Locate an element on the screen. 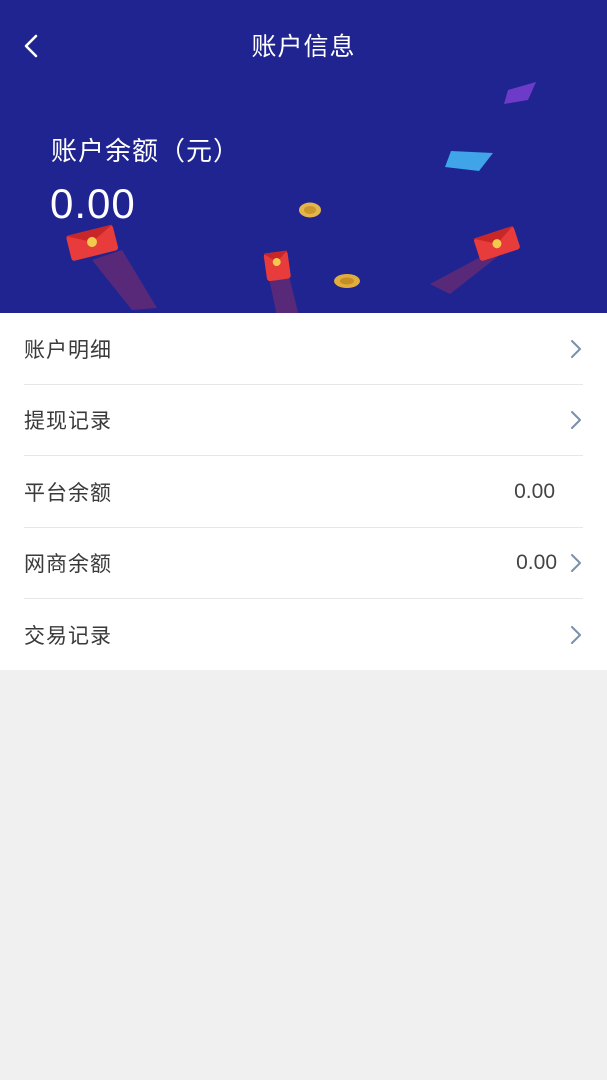  menu-item-label: 交易记录 is located at coordinates (68, 635).